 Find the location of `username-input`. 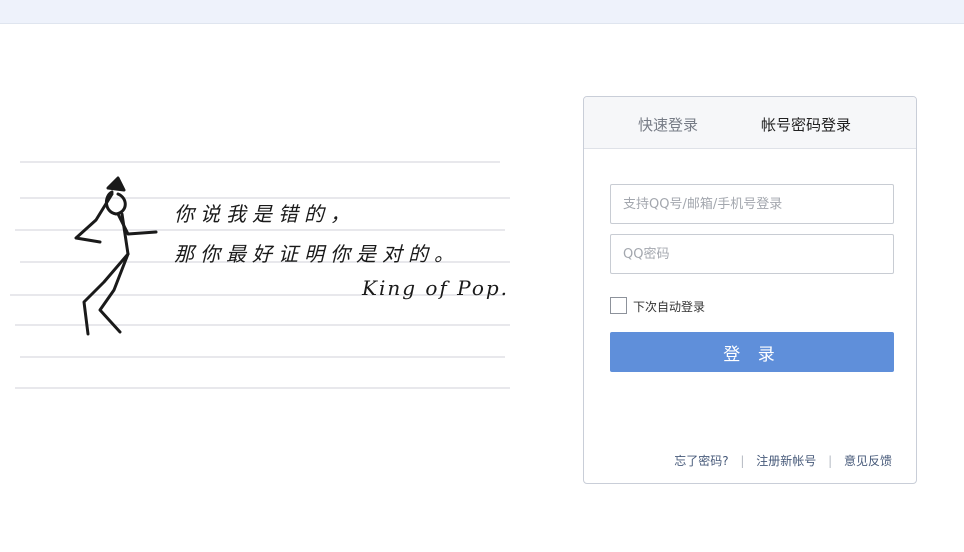

username-input is located at coordinates (752, 204).